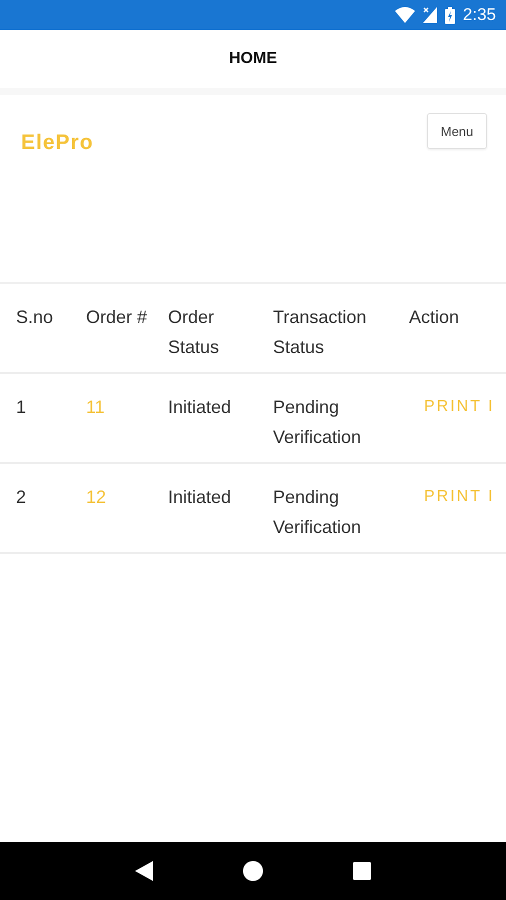 The height and width of the screenshot is (900, 506). I want to click on signal-icon, so click(429, 15).